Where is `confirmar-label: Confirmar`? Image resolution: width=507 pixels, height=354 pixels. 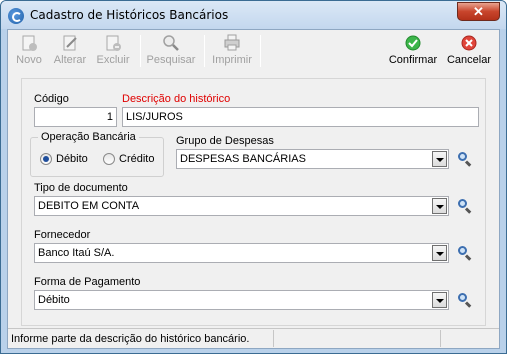 confirmar-label: Confirmar is located at coordinates (413, 60).